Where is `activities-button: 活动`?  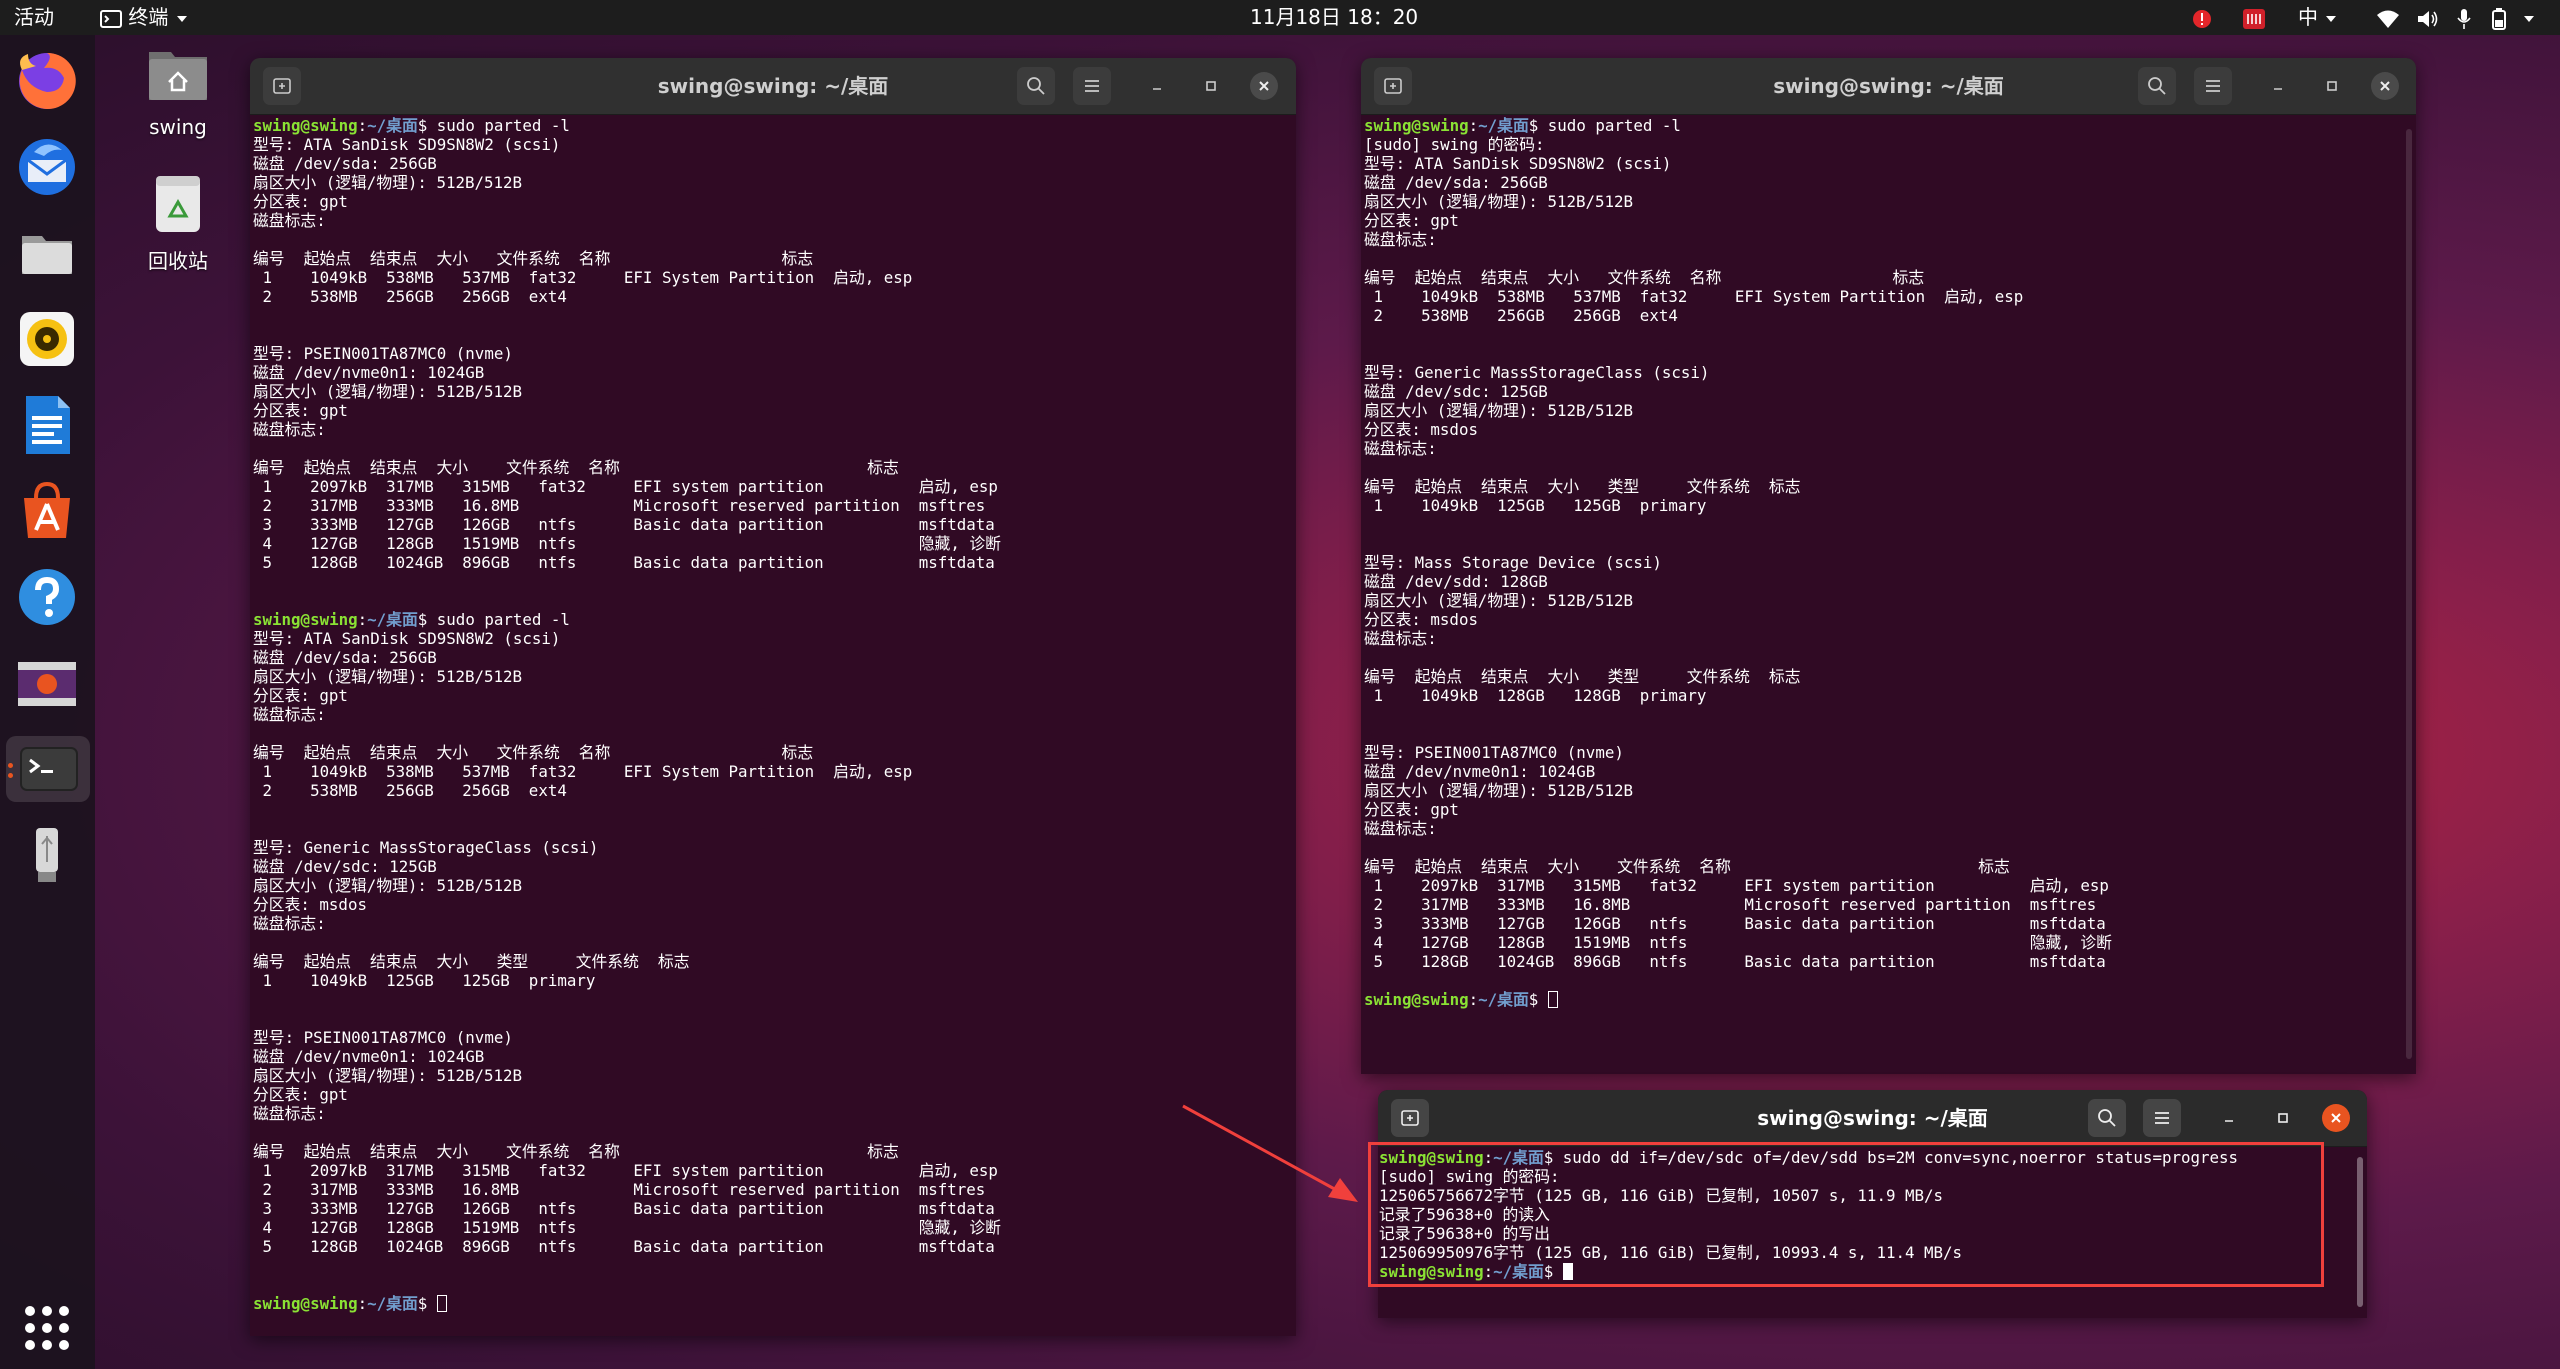
activities-button: 活动 is located at coordinates (34, 17).